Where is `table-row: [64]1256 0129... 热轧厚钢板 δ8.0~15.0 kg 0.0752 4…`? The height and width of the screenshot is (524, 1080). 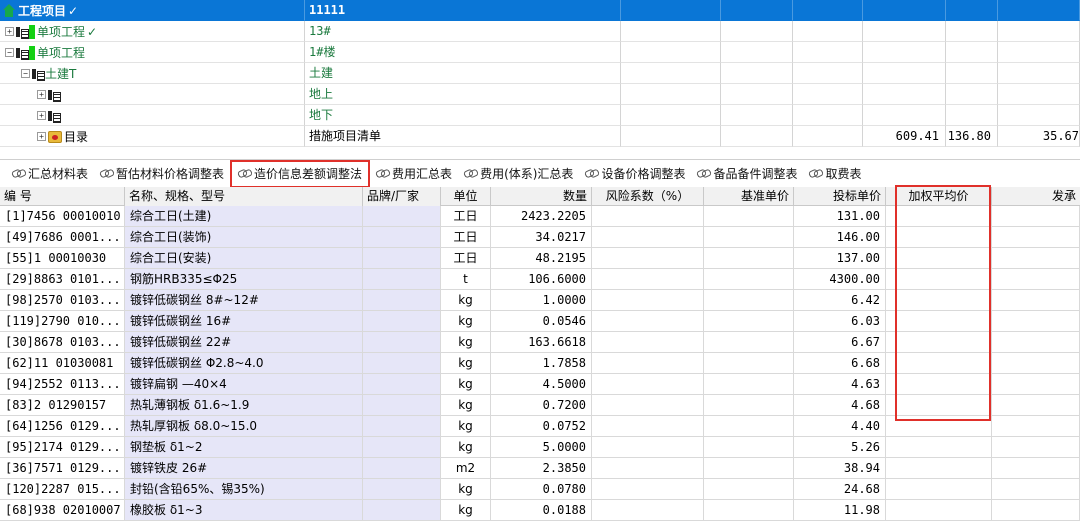
table-row: [64]1256 0129... 热轧厚钢板 δ8.0~15.0 kg 0.0752 4… is located at coordinates (540, 426).